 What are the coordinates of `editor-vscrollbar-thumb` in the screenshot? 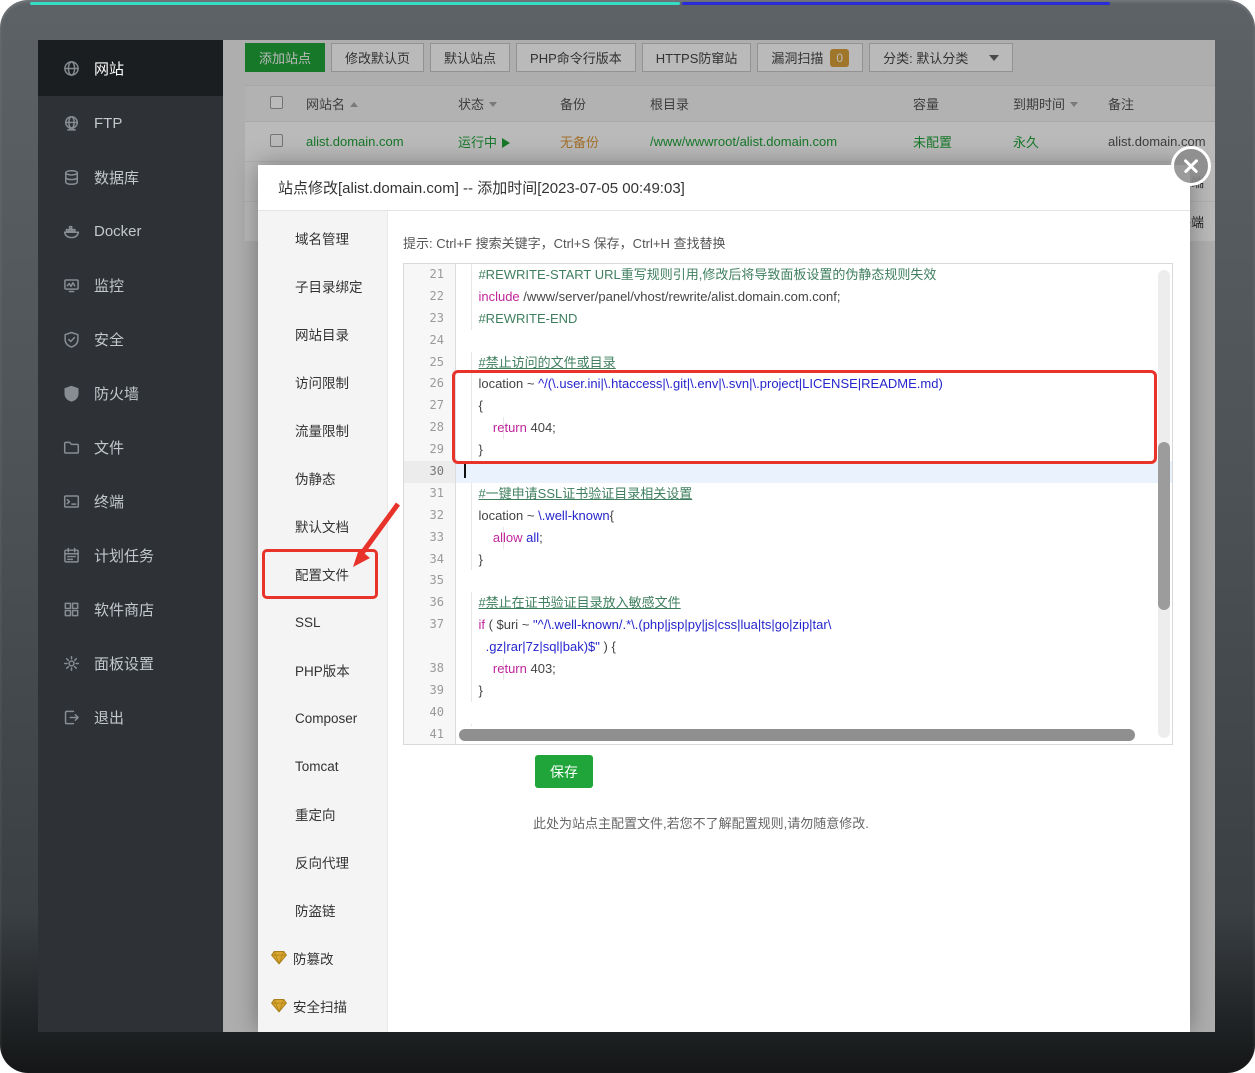 It's located at (1164, 526).